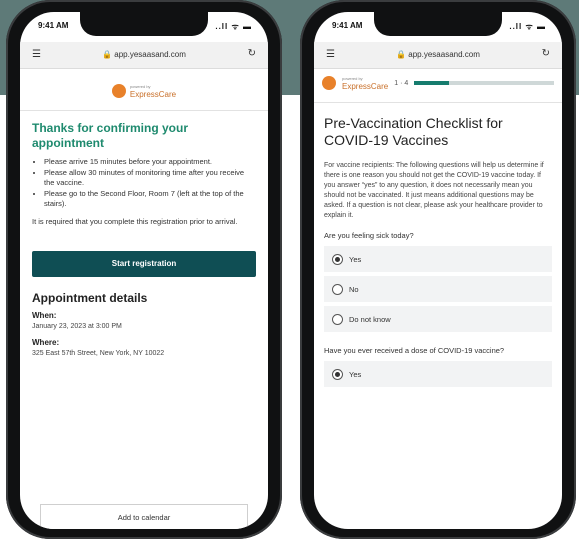 The height and width of the screenshot is (539, 579). What do you see at coordinates (401, 83) in the screenshot?
I see `step-indicator: 1 · 4` at bounding box center [401, 83].